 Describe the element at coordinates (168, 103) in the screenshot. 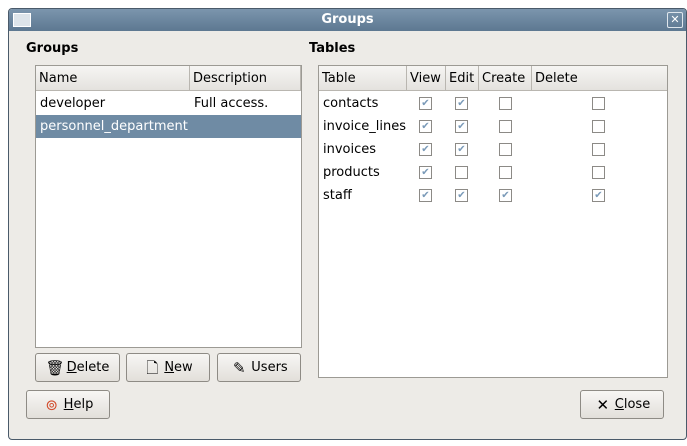

I see `group-row: developer Full access.` at that location.